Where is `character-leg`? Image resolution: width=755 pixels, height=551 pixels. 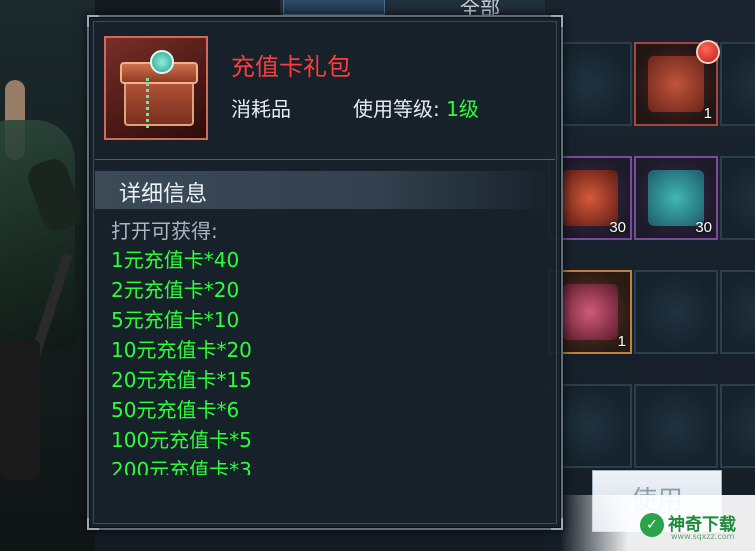 character-leg is located at coordinates (20, 410).